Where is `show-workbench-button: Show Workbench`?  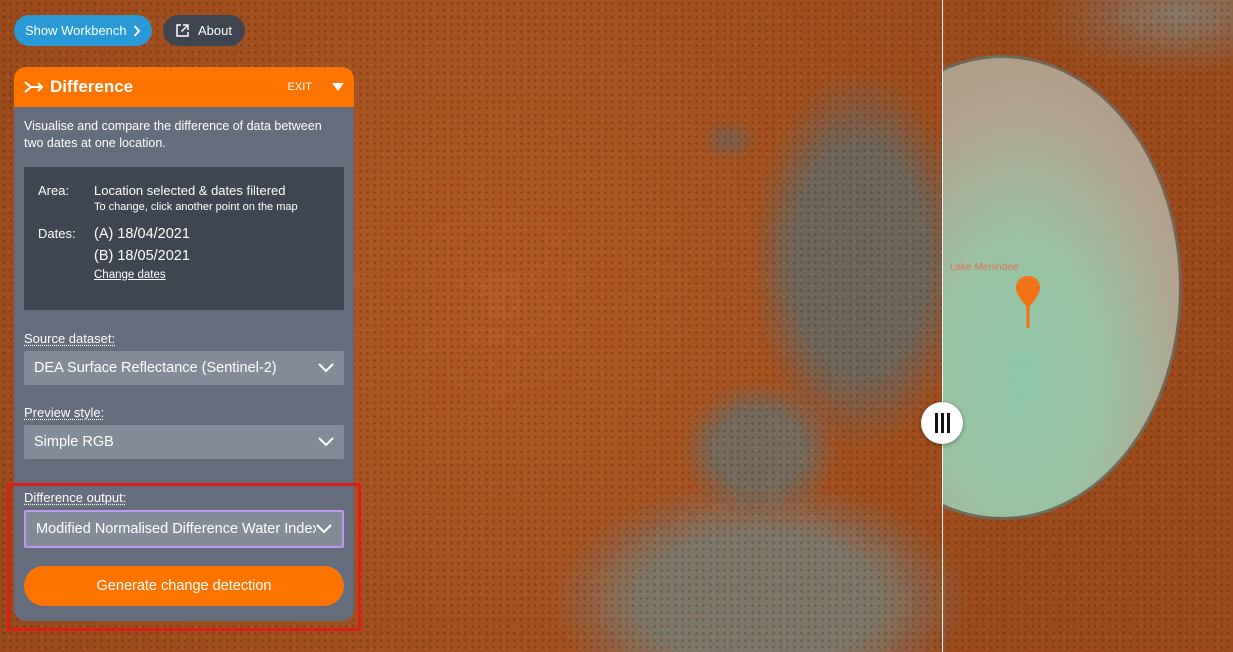
show-workbench-button: Show Workbench is located at coordinates (83, 30).